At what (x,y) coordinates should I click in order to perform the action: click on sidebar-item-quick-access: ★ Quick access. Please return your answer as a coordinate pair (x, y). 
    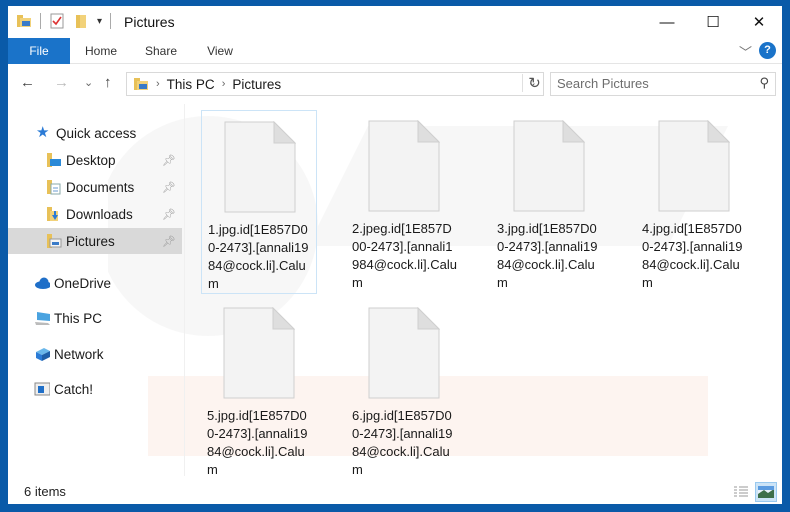
    Looking at the image, I should click on (95, 133).